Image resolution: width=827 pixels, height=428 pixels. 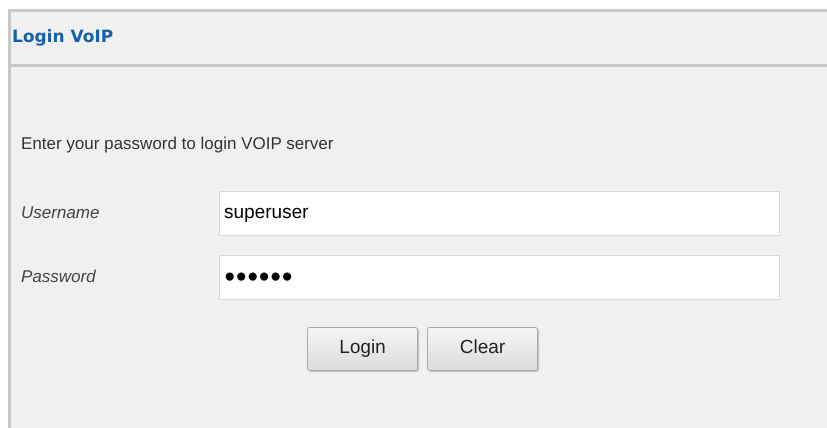 I want to click on field-label: Username, so click(x=60, y=213).